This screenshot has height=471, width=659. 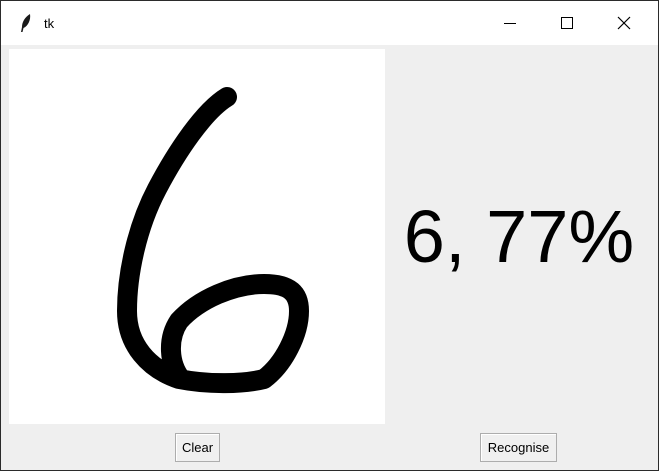 I want to click on clear-button: Clear, so click(x=197, y=447).